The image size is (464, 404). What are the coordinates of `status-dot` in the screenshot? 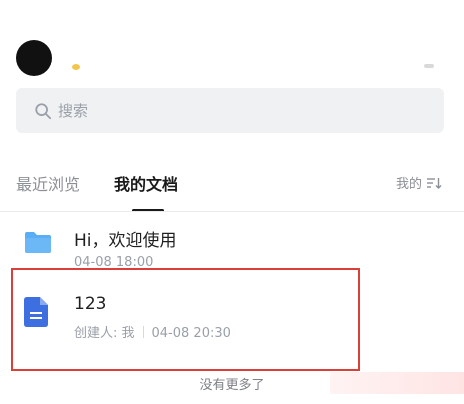 It's located at (76, 67).